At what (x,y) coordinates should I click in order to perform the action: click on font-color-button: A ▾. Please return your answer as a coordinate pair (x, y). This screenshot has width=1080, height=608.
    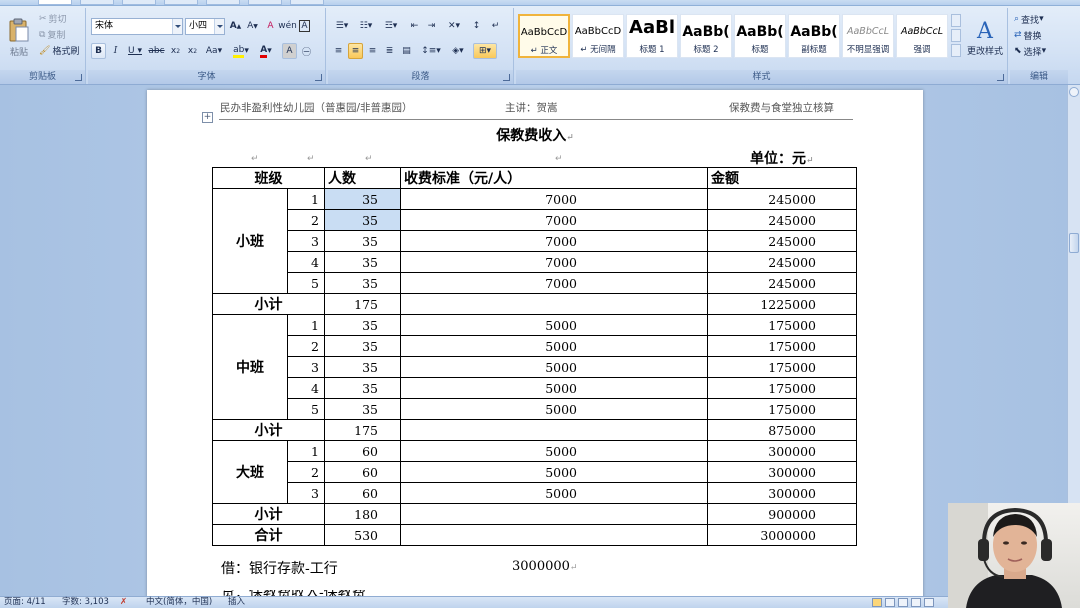
    Looking at the image, I should click on (266, 51).